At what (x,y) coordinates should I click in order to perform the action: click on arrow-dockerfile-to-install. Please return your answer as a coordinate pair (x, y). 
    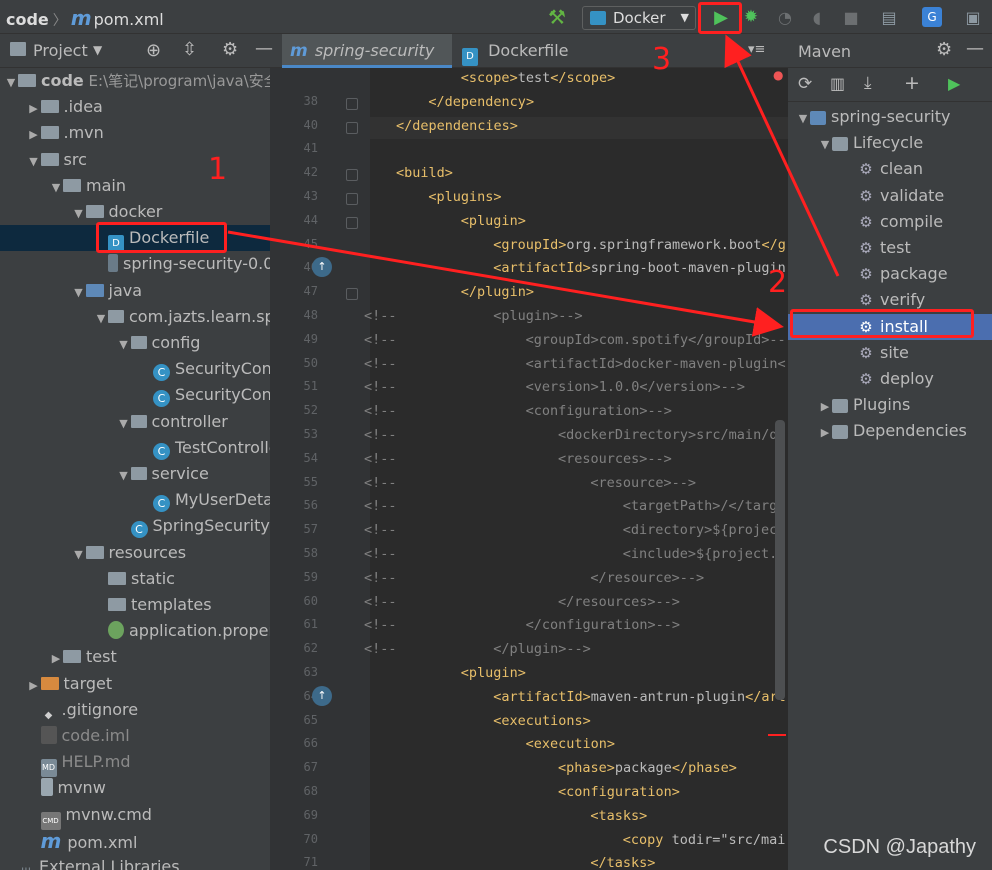
    Looking at the image, I should click on (505, 283).